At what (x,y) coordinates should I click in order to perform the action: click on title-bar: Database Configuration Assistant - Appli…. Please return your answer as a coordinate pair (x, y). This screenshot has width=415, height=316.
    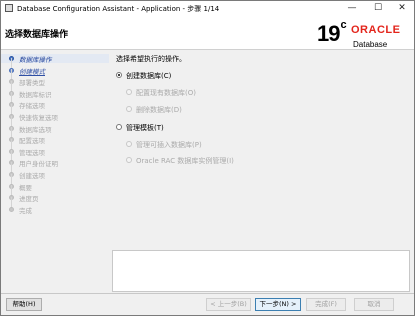
    Looking at the image, I should click on (207, 8).